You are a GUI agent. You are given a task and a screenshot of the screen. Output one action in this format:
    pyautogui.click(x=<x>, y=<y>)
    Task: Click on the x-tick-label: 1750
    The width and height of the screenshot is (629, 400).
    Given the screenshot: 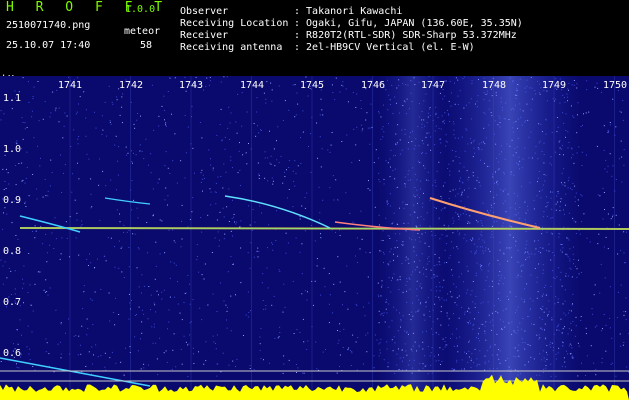 What is the action you would take?
    pyautogui.click(x=615, y=85)
    